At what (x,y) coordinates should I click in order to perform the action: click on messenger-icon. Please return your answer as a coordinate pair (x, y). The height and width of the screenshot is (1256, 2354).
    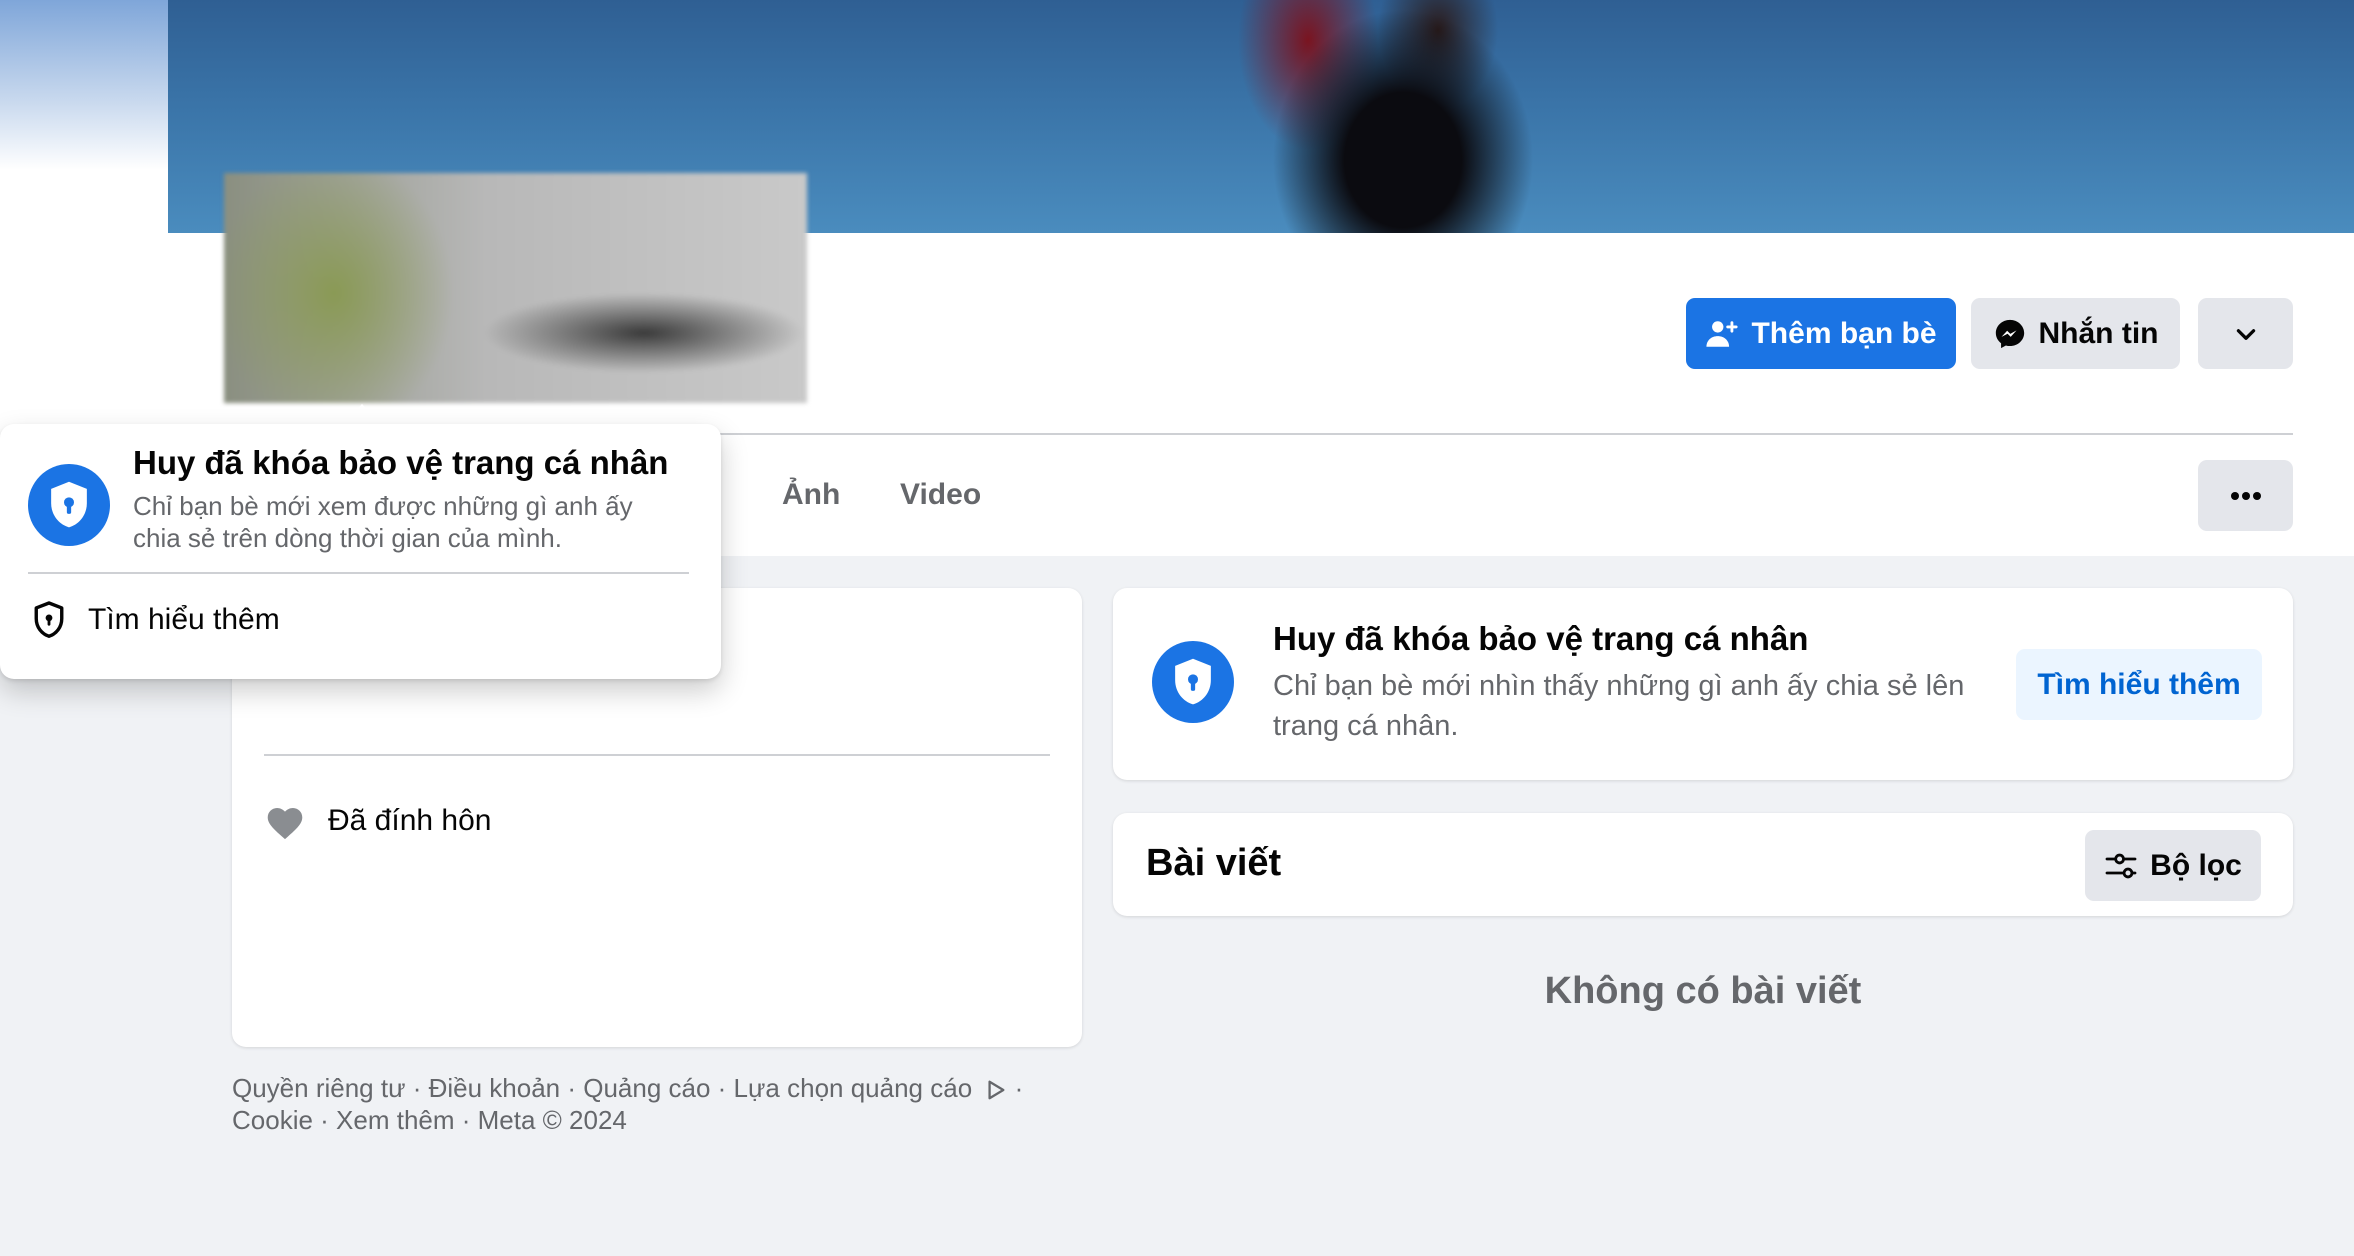
    Looking at the image, I should click on (2009, 333).